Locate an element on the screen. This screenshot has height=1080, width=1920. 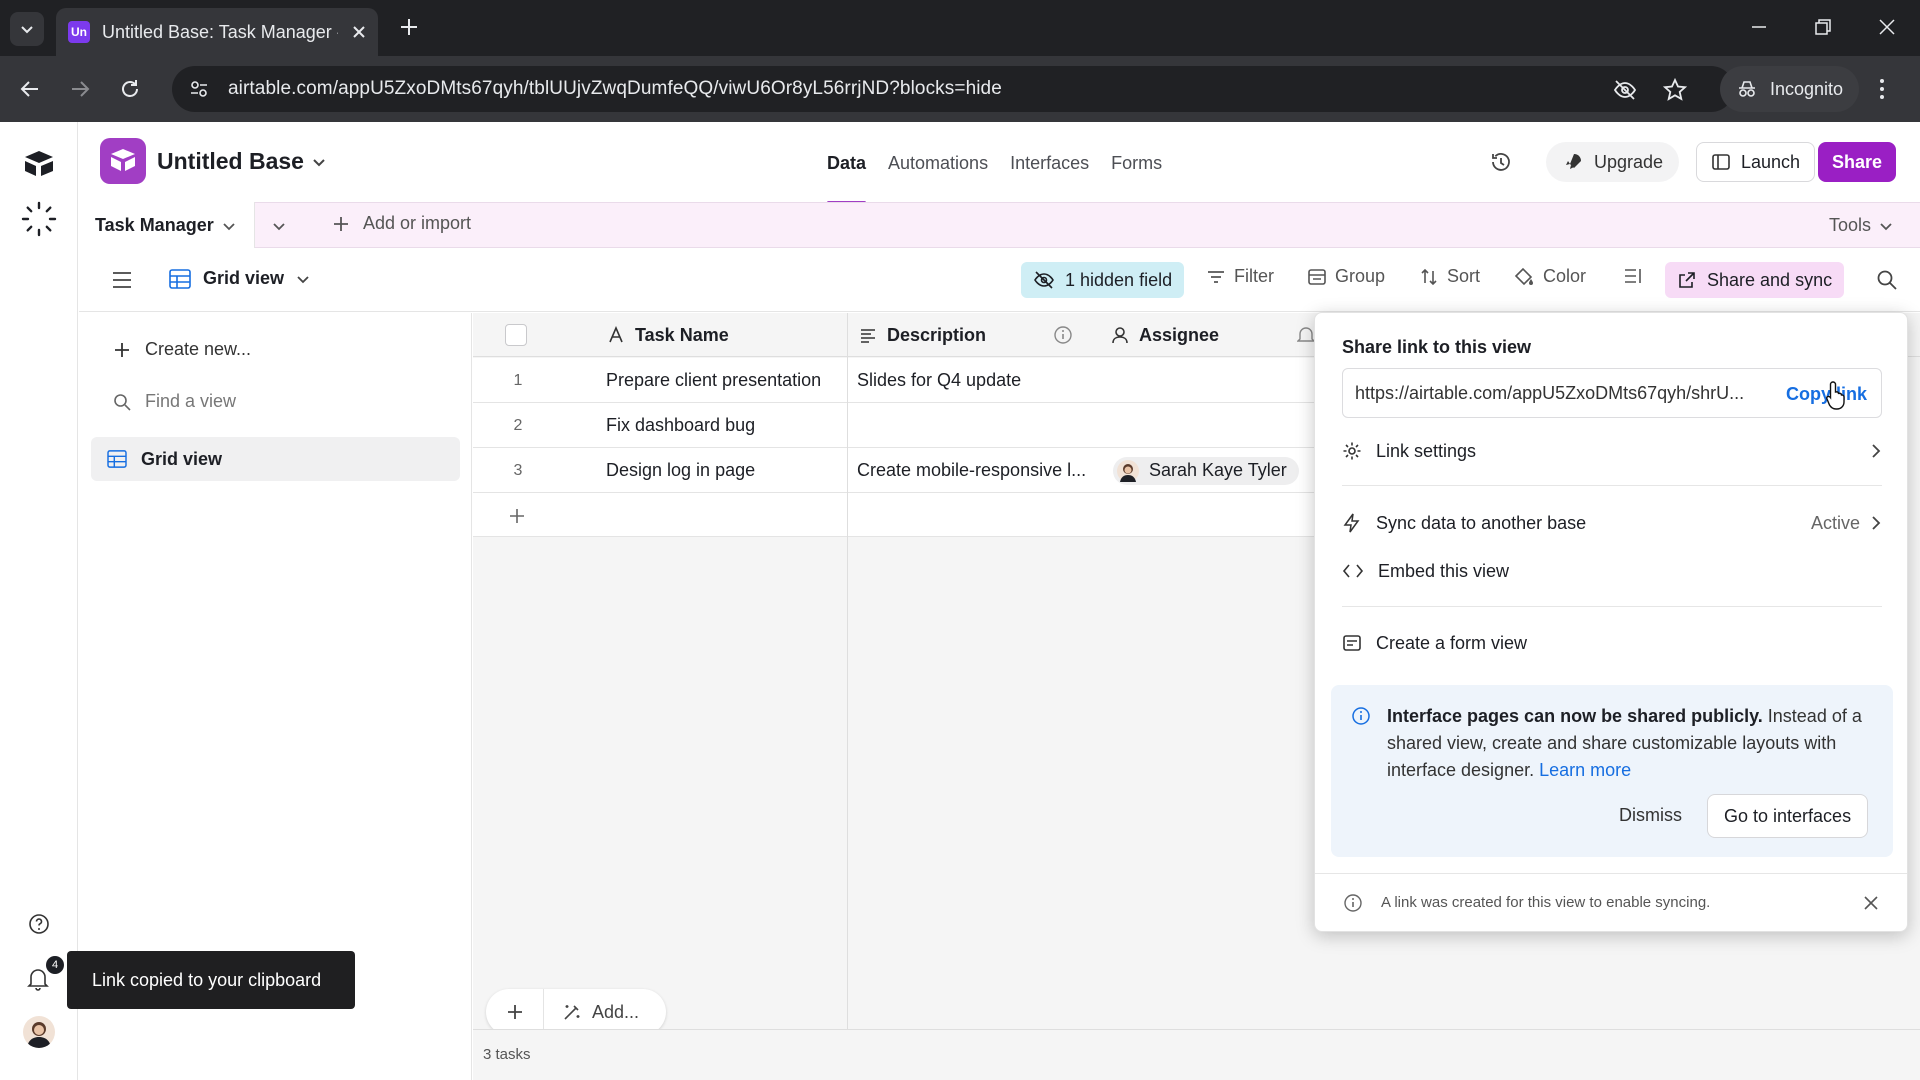
filter-button: Filter is located at coordinates (1240, 276).